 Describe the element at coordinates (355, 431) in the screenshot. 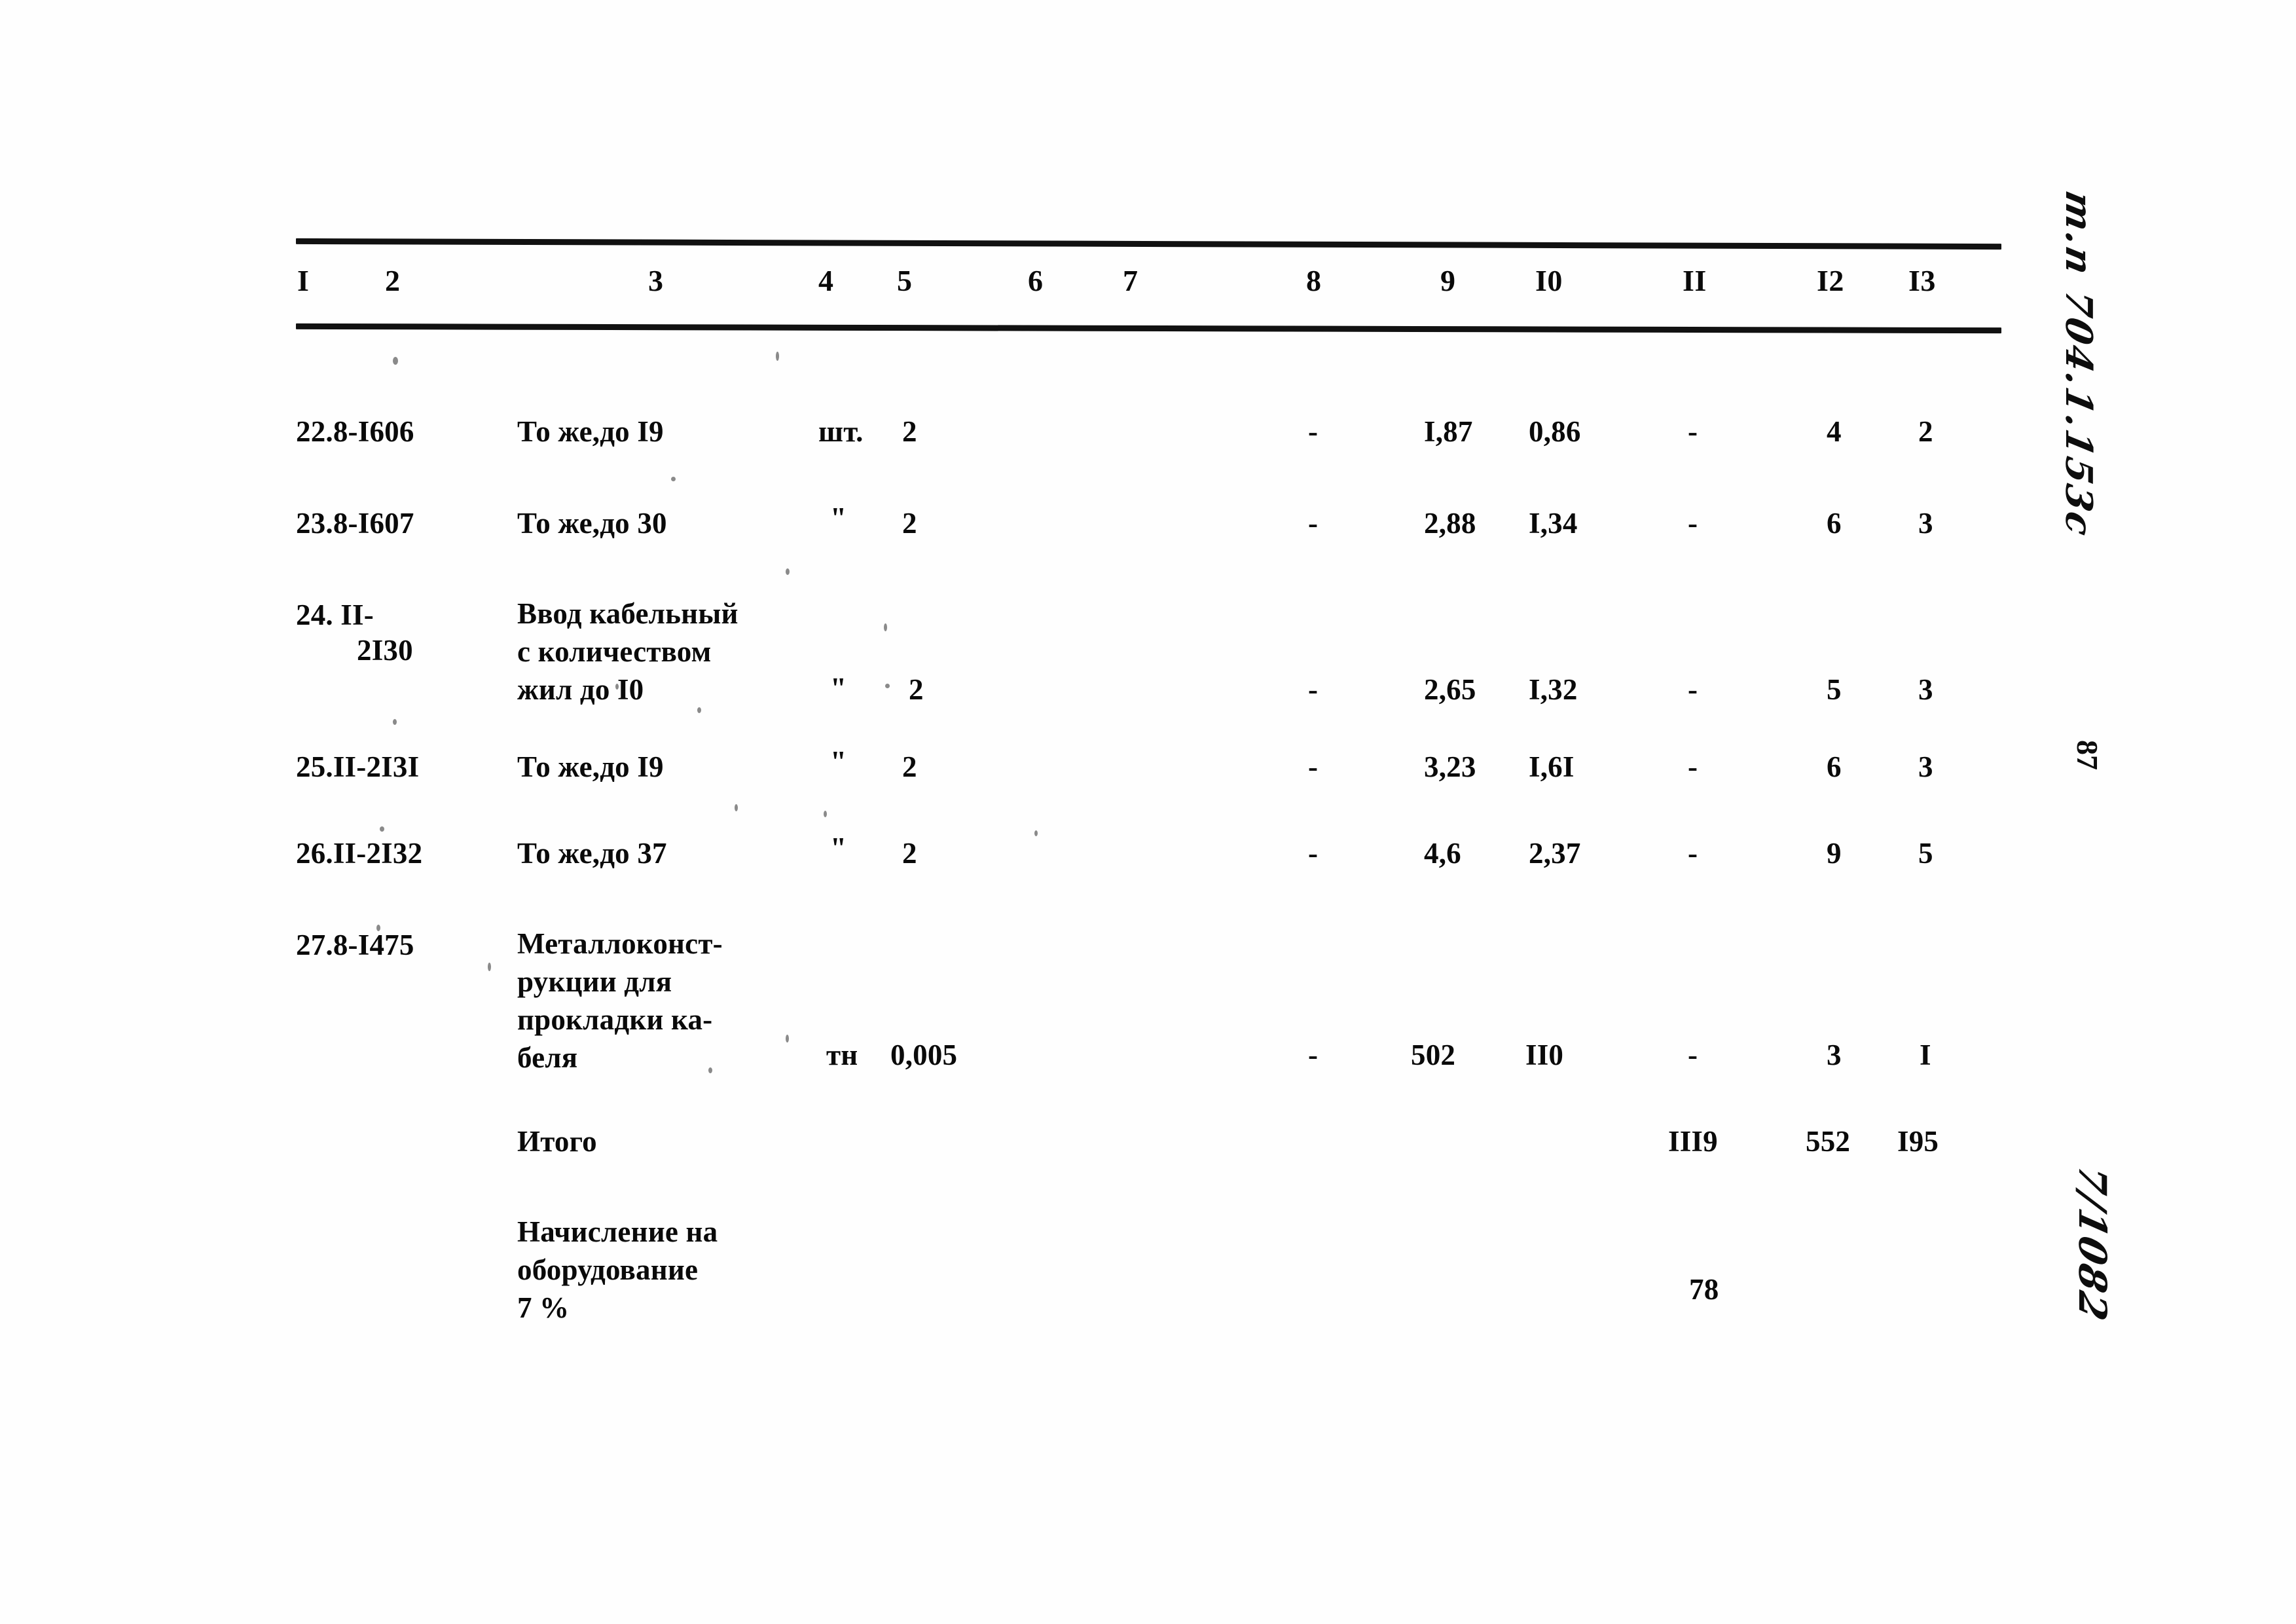

I see `table-row: 22.8-I606` at that location.